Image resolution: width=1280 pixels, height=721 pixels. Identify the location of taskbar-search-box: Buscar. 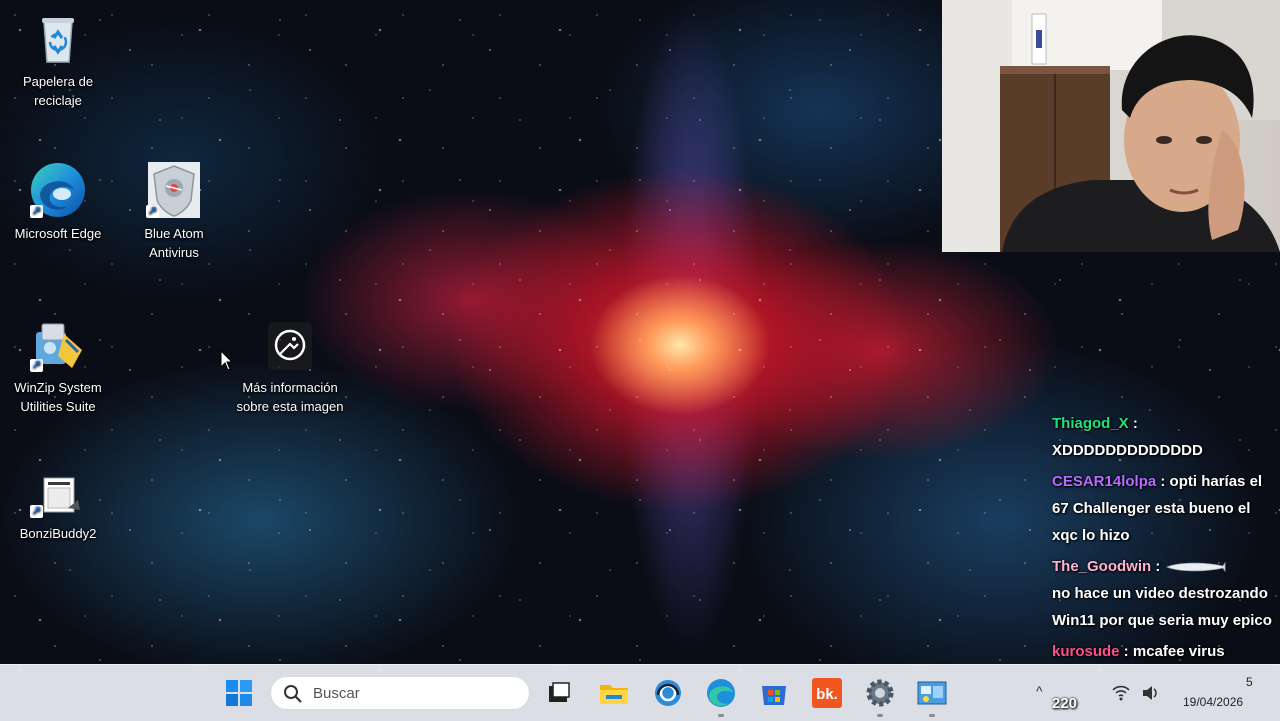
(400, 693).